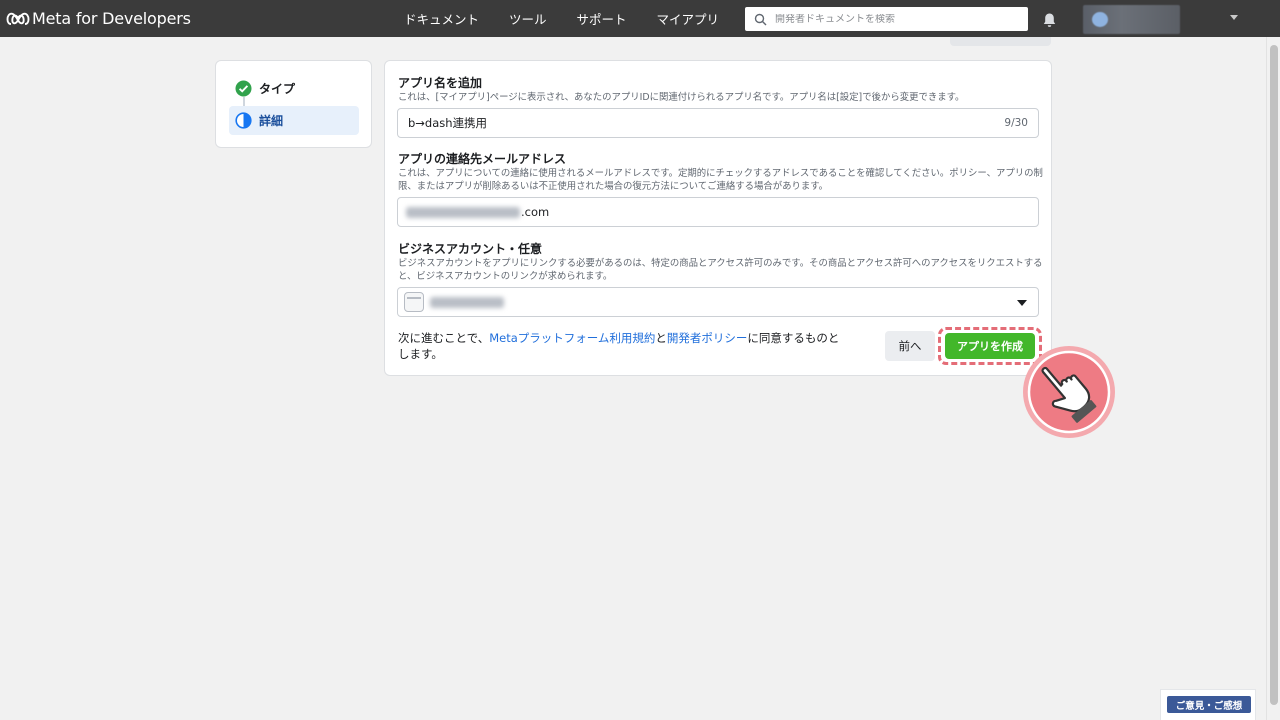  I want to click on chevron-down-icon, so click(1234, 17).